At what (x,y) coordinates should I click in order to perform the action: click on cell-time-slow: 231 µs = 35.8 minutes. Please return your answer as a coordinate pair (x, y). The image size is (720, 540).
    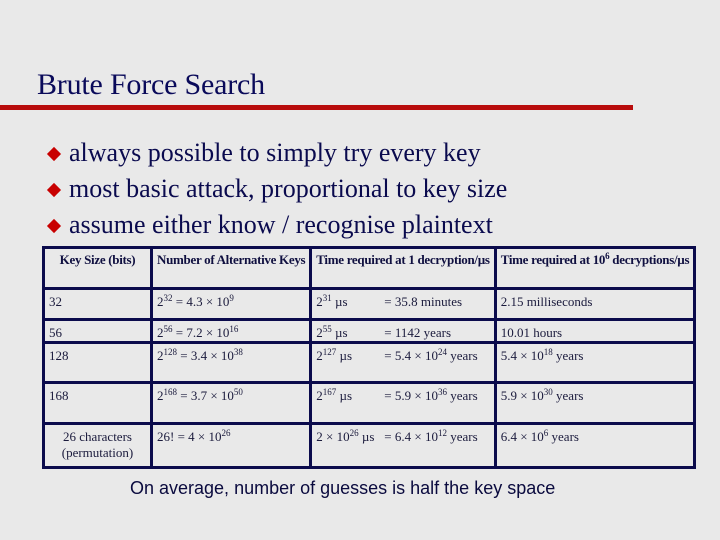
    Looking at the image, I should click on (403, 304).